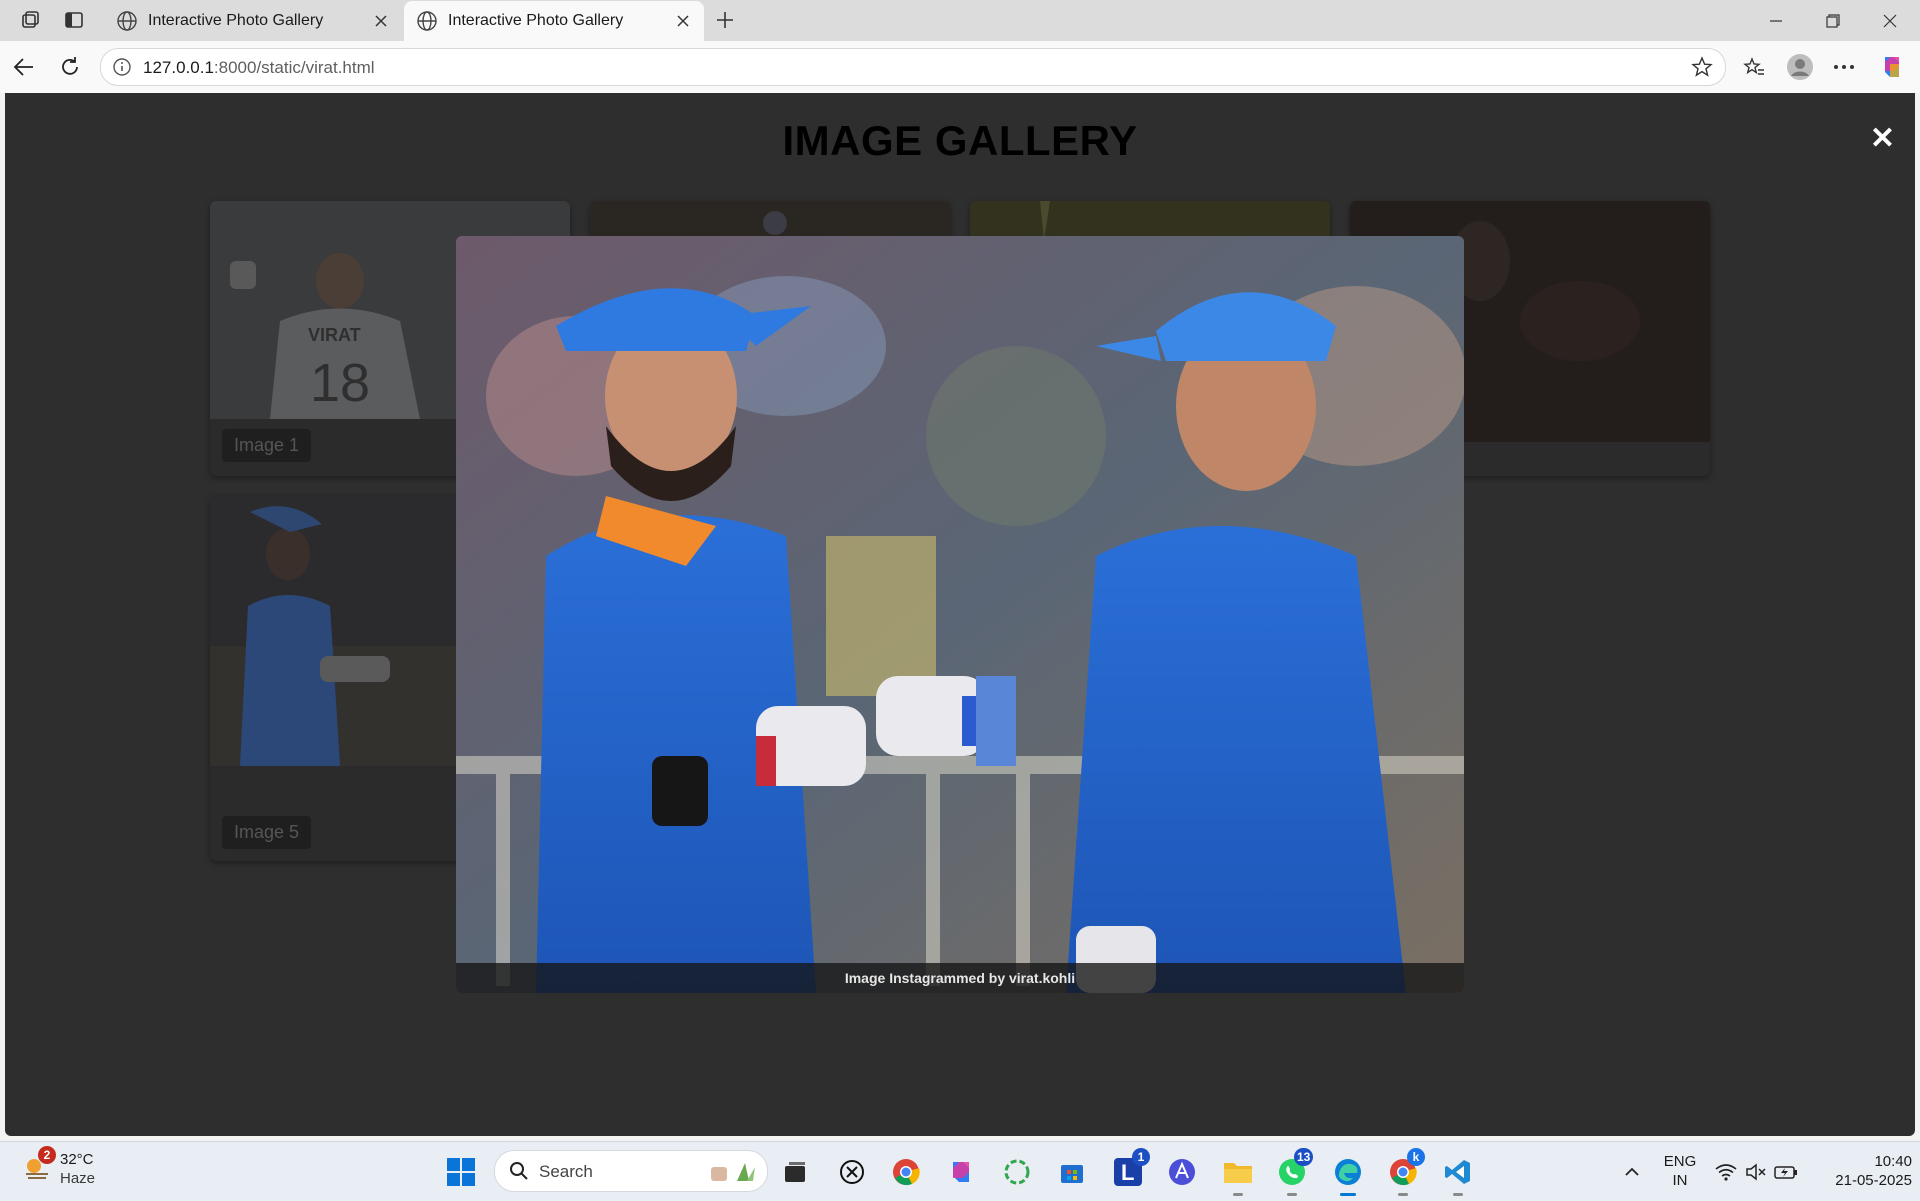  What do you see at coordinates (74, 20) in the screenshot?
I see `vertical-tabs-icon` at bounding box center [74, 20].